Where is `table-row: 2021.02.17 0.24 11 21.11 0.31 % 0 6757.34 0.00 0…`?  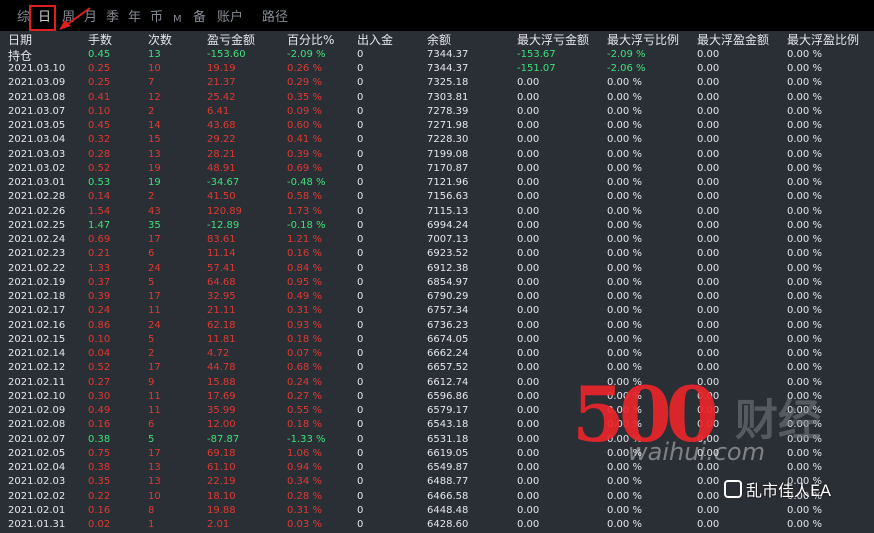
table-row: 2021.02.17 0.24 11 21.11 0.31 % 0 6757.34 0.00 0… is located at coordinates (437, 312).